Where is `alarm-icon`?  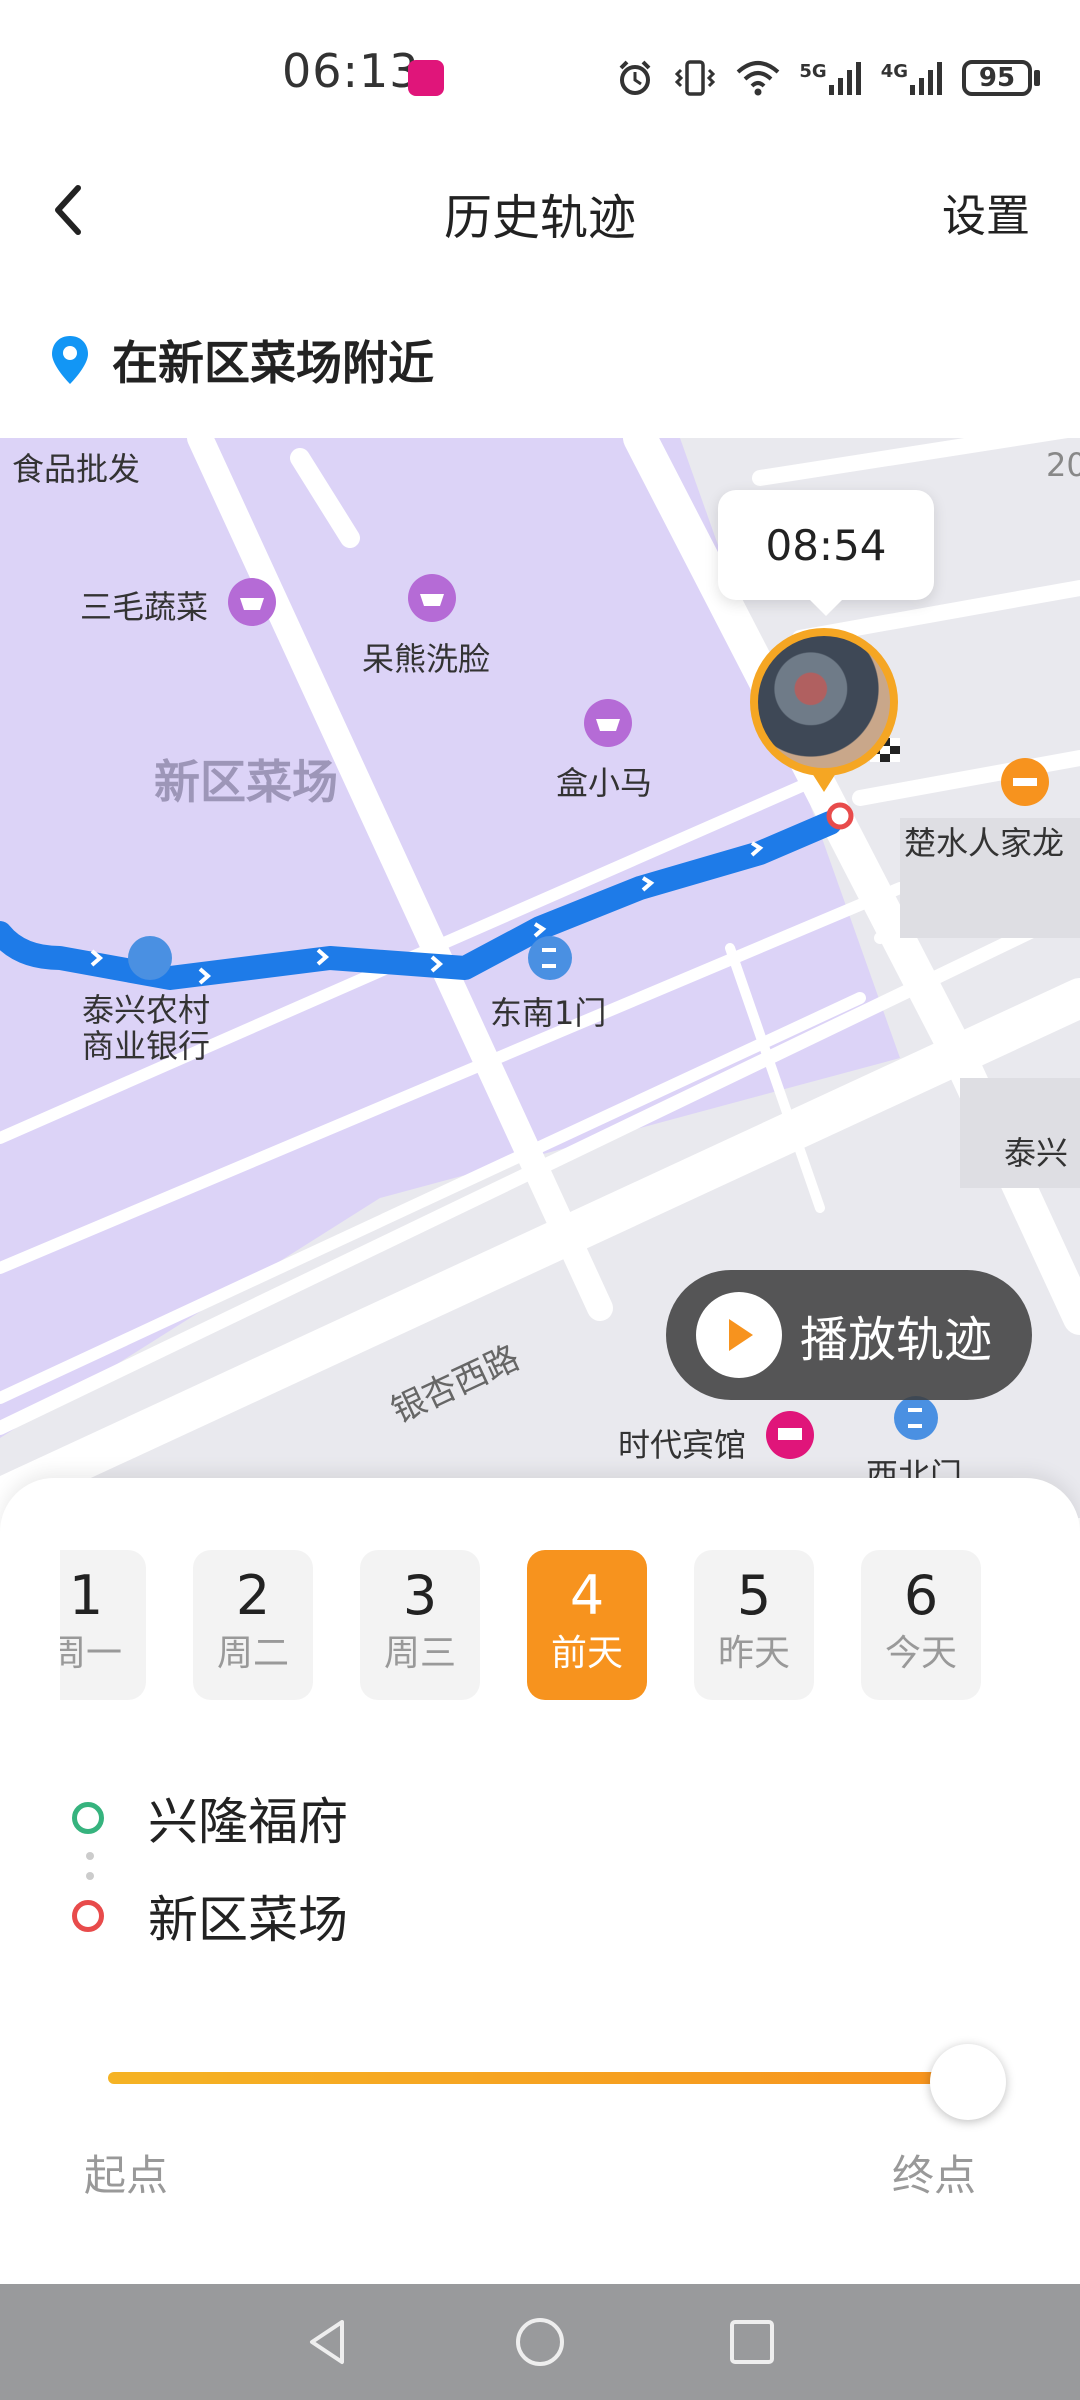 alarm-icon is located at coordinates (635, 77).